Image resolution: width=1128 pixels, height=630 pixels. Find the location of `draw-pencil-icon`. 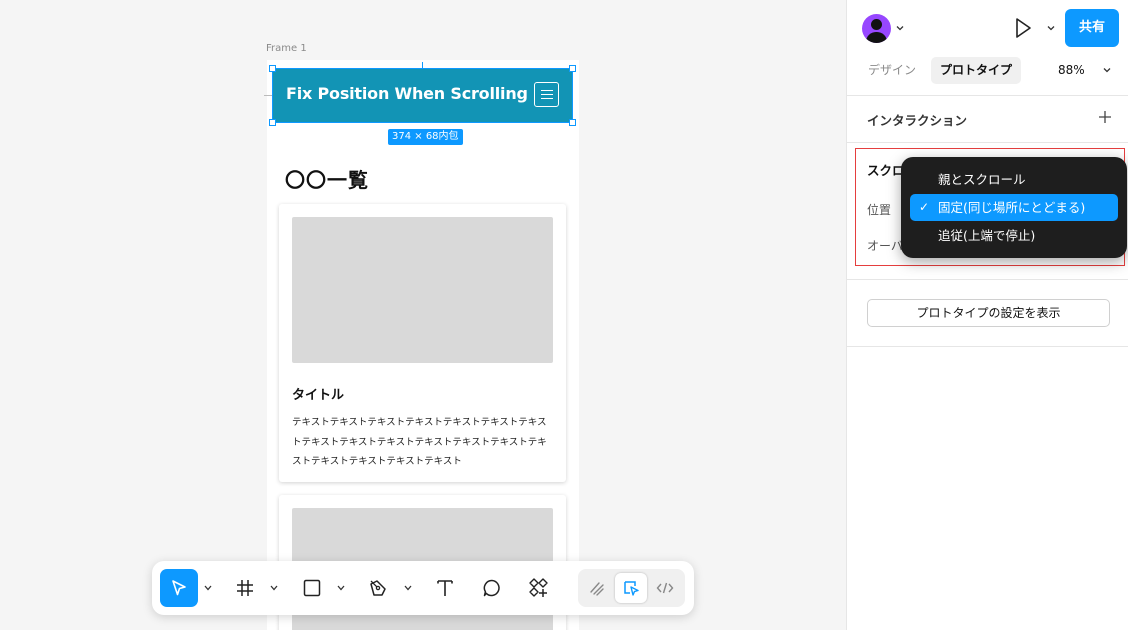

draw-pencil-icon is located at coordinates (597, 589).